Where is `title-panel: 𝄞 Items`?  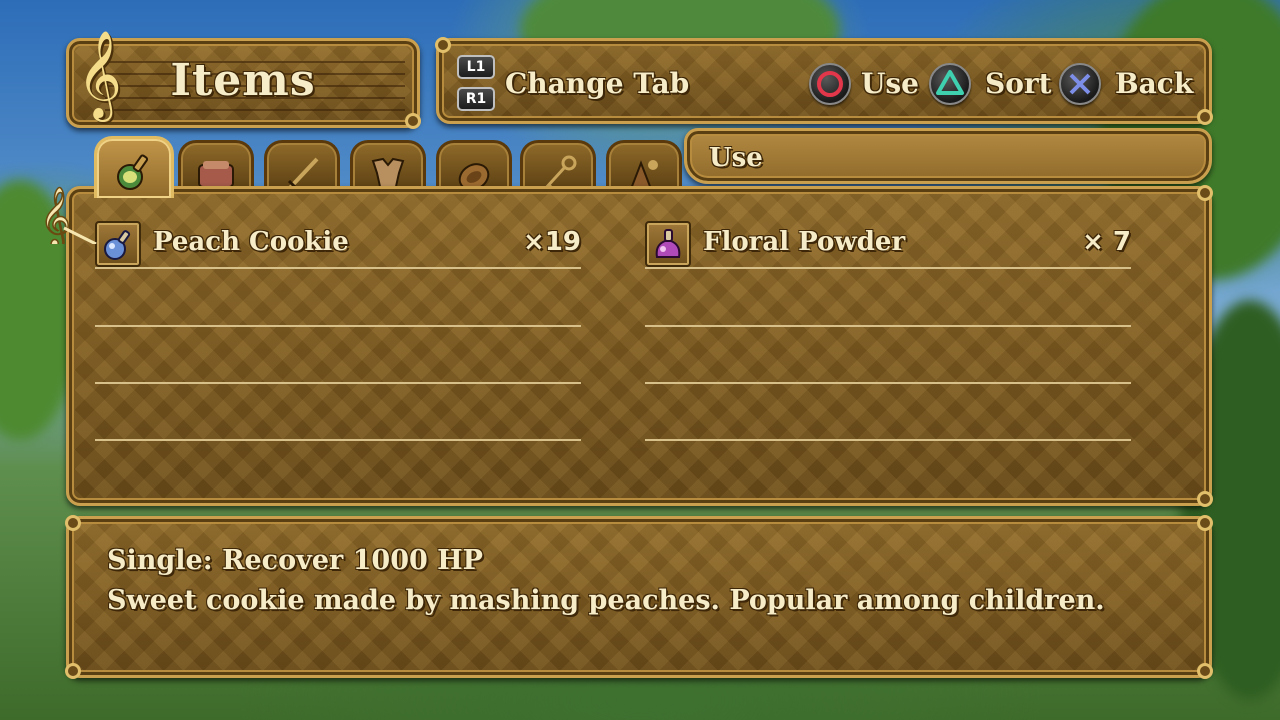 title-panel: 𝄞 Items is located at coordinates (243, 79).